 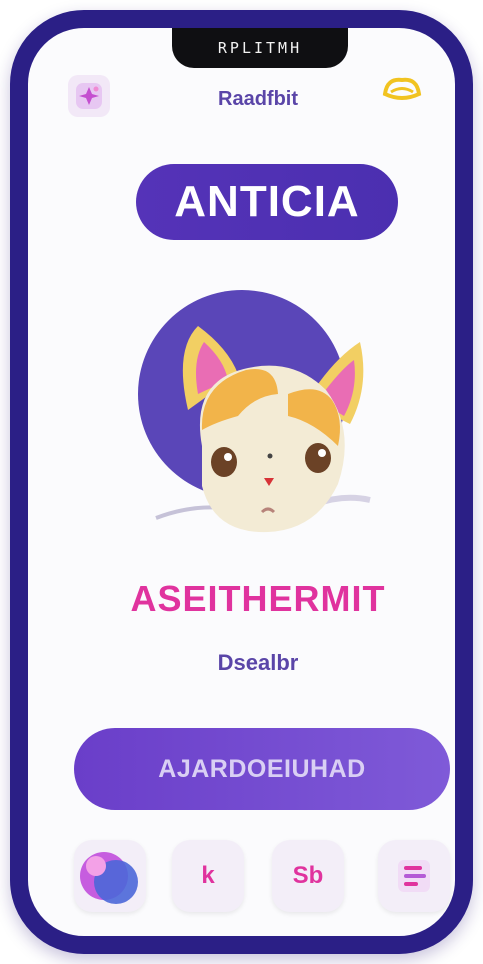 I want to click on blob-icon, so click(x=109, y=878).